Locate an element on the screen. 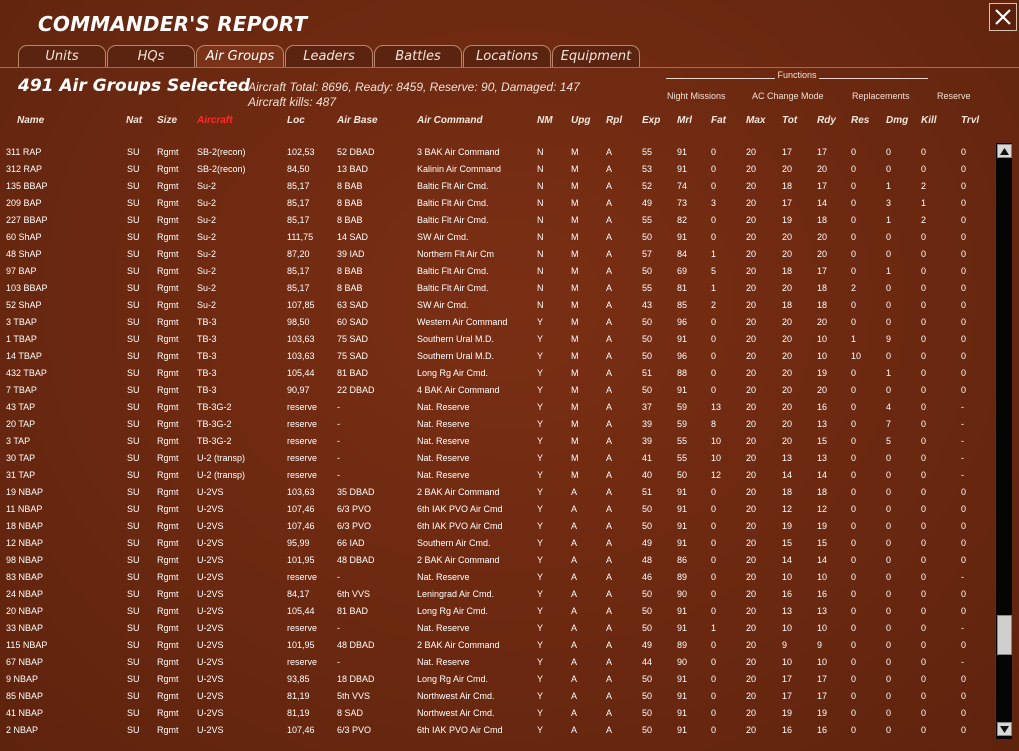 This screenshot has width=1019, height=751. column-header-nat: Nat is located at coordinates (134, 120).